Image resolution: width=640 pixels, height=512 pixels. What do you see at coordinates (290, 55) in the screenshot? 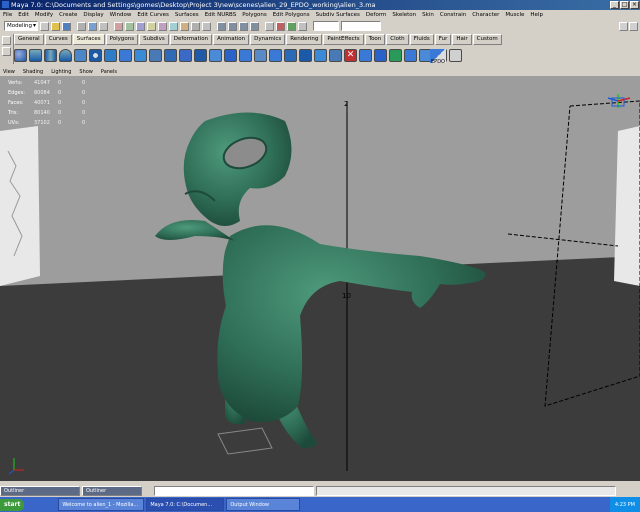
I see `untrim-icon` at bounding box center [290, 55].